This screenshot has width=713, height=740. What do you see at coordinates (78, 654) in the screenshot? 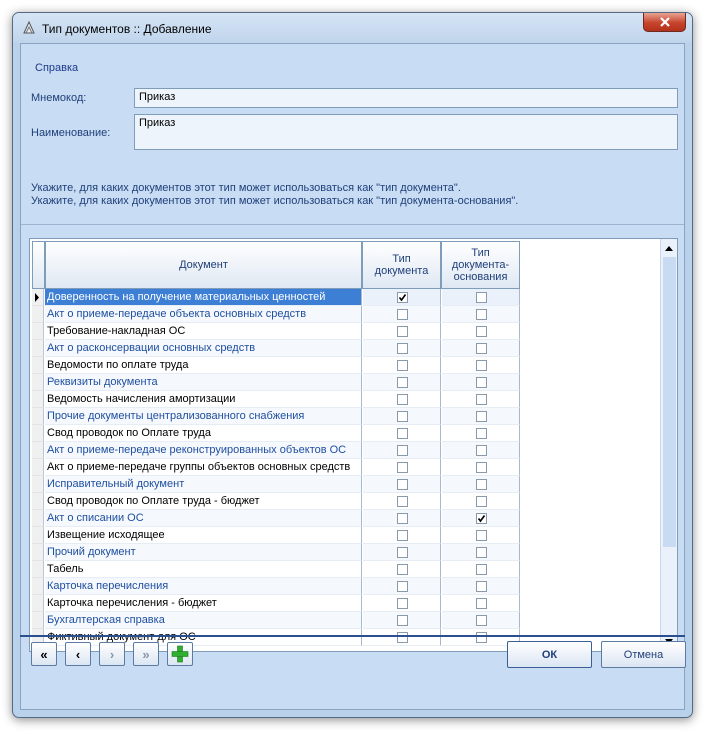
I see `prev-record-button: ‹` at bounding box center [78, 654].